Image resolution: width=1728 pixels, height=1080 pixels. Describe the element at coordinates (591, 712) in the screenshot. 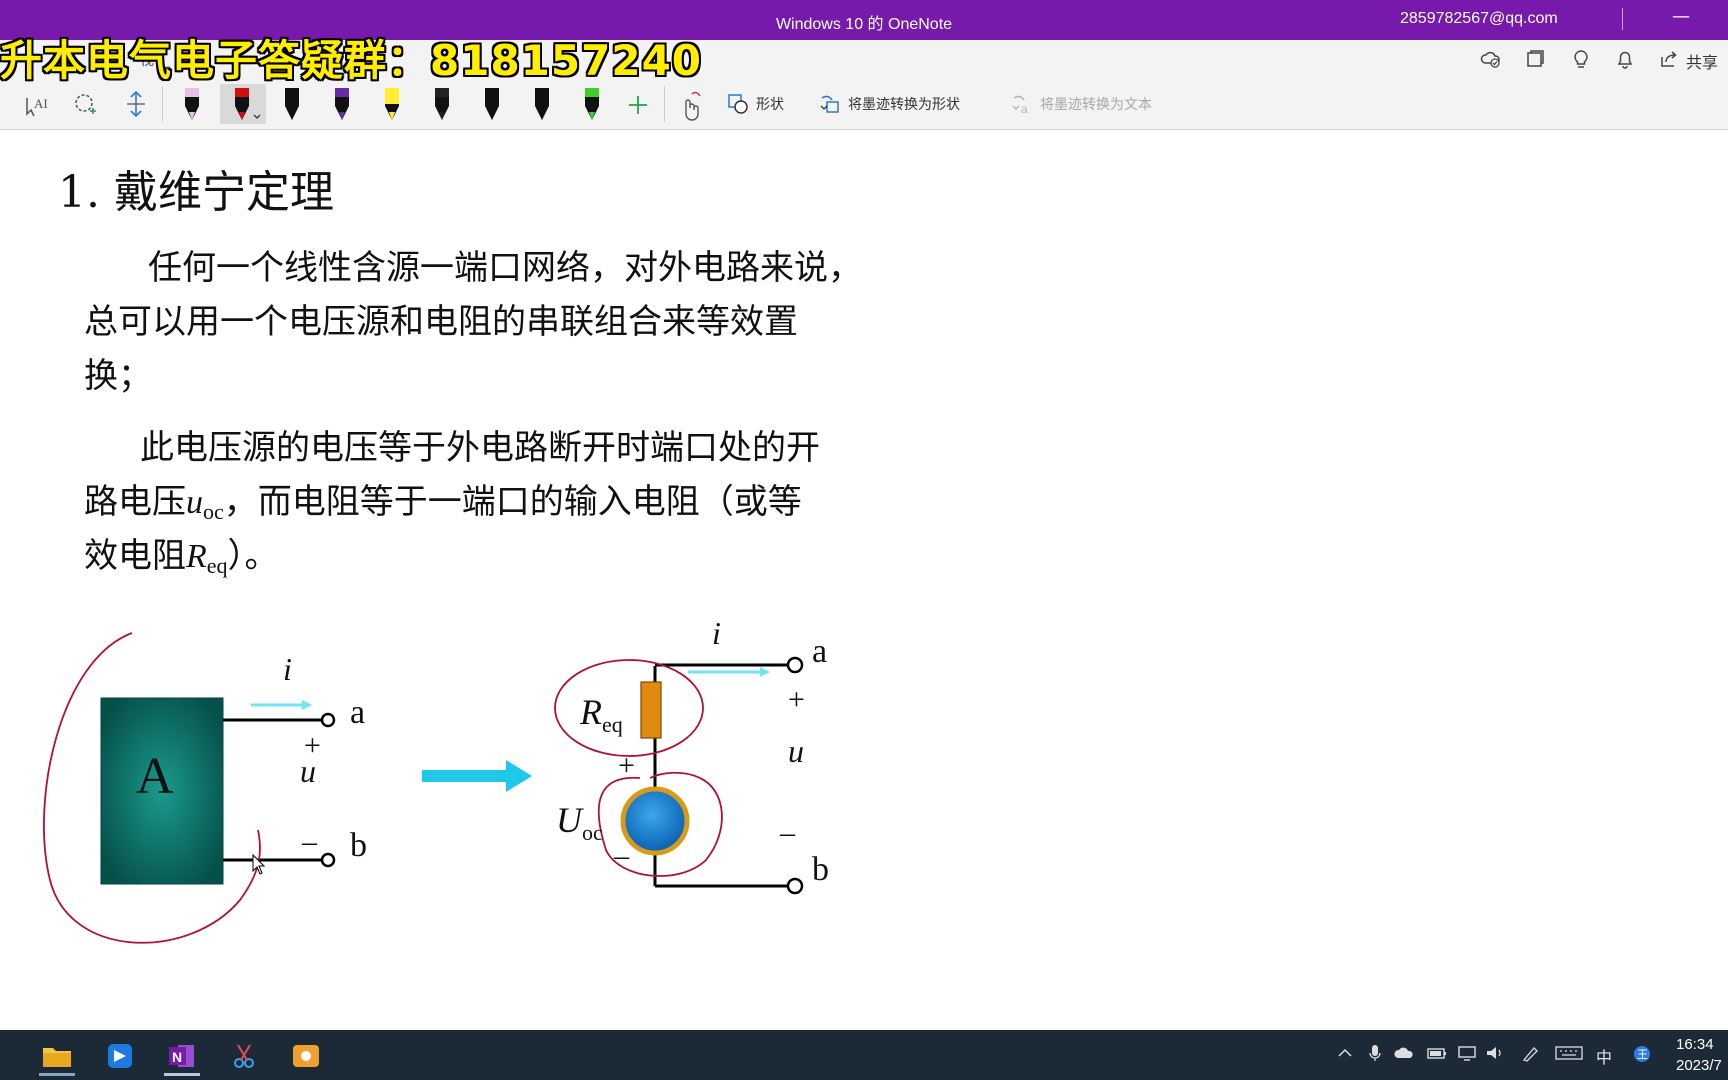

I see `req-R: R` at that location.